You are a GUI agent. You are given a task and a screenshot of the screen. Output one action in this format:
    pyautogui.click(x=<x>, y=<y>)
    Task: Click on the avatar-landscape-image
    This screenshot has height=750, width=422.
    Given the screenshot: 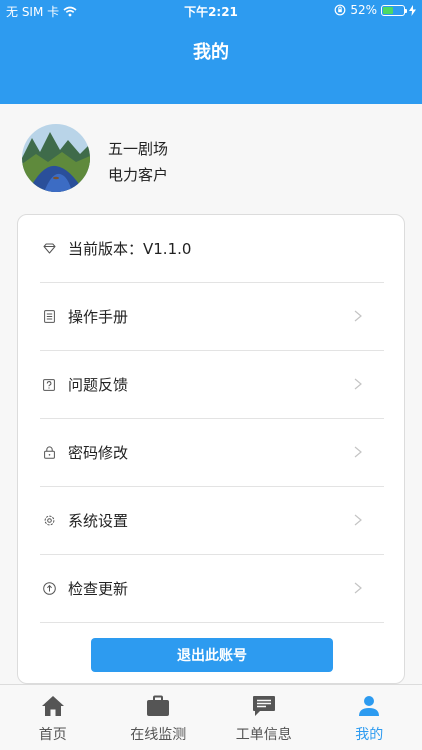 What is the action you would take?
    pyautogui.click(x=56, y=158)
    